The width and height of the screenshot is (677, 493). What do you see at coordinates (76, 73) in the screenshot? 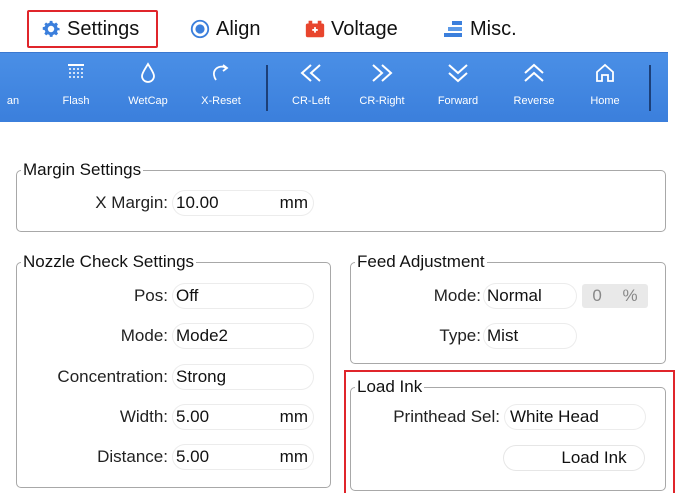
I see `flash-nozzle-icon` at bounding box center [76, 73].